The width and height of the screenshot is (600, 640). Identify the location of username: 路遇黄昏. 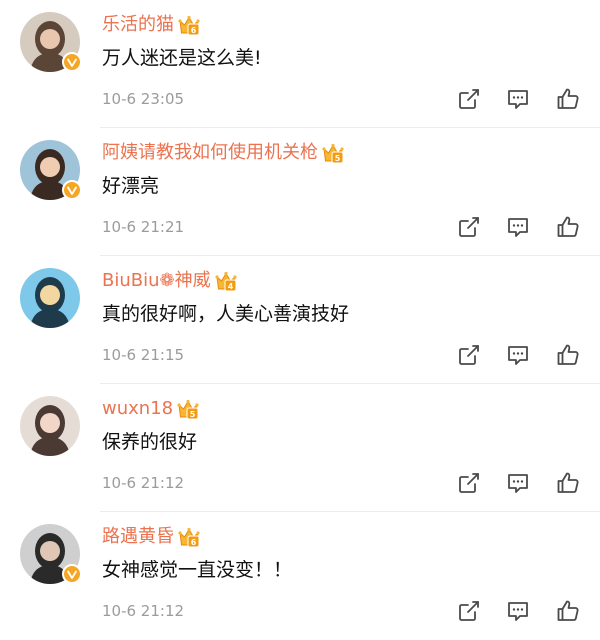
(138, 537).